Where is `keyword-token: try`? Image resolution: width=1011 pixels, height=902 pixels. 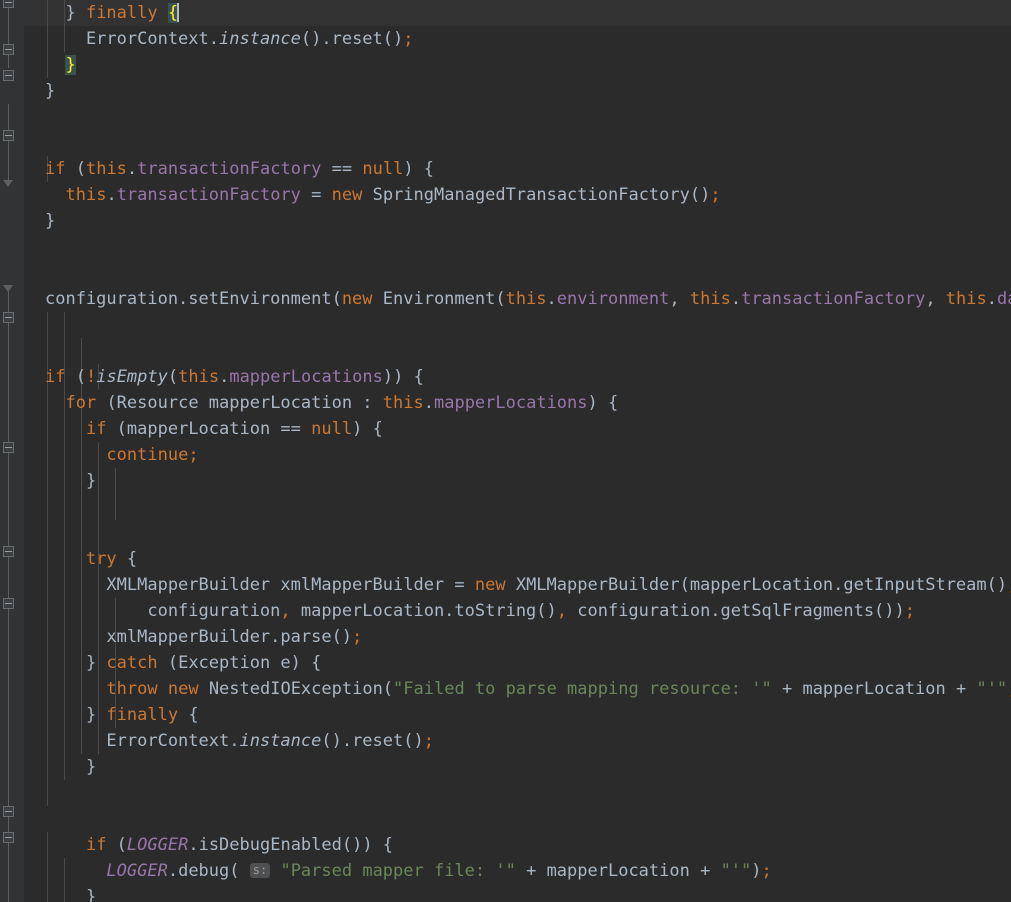 keyword-token: try is located at coordinates (101, 559).